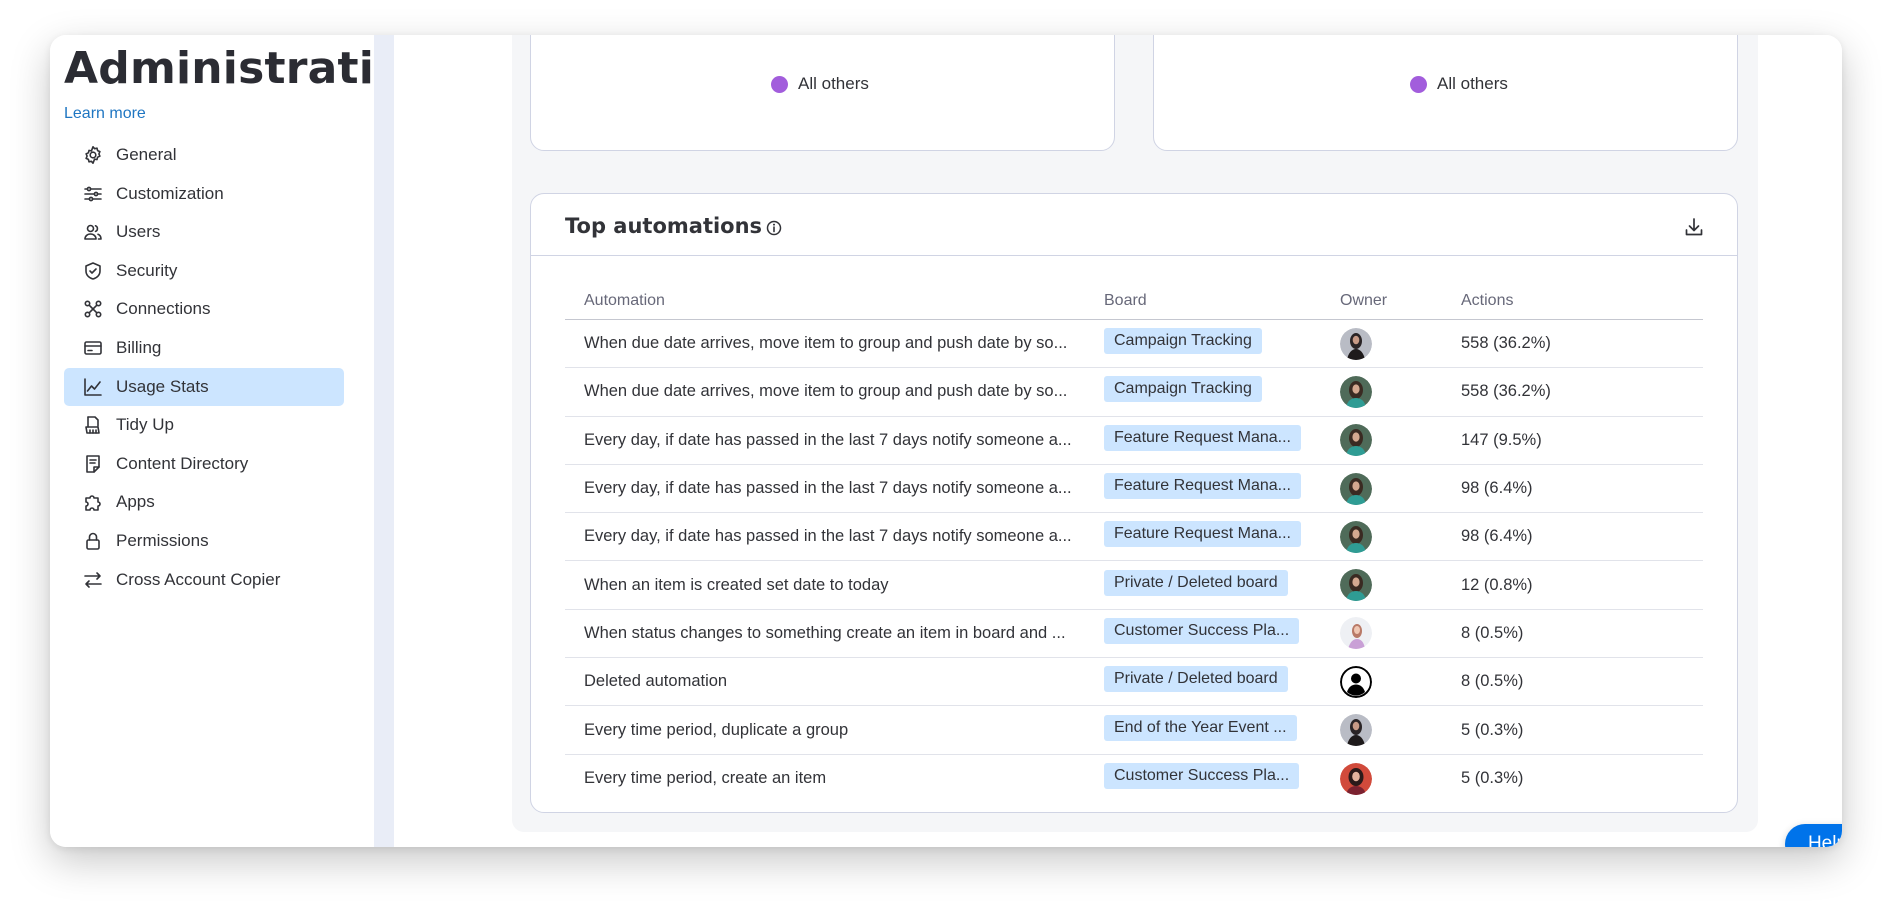 The height and width of the screenshot is (912, 1892). What do you see at coordinates (93, 155) in the screenshot?
I see `gear-icon` at bounding box center [93, 155].